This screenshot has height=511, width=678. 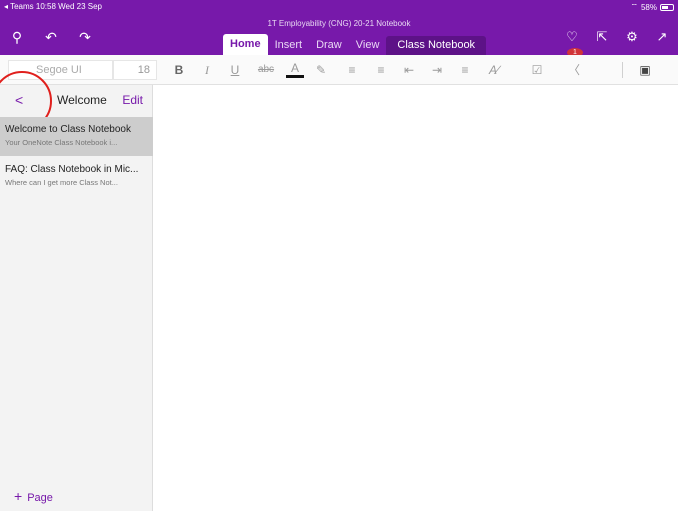 What do you see at coordinates (329, 45) in the screenshot?
I see `tab-draw: Draw` at bounding box center [329, 45].